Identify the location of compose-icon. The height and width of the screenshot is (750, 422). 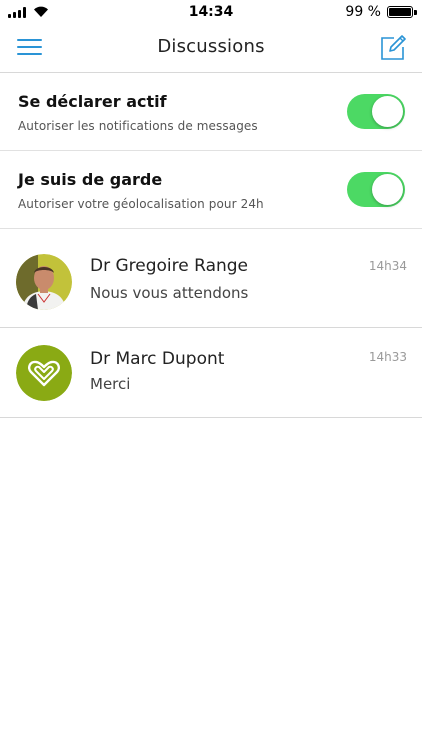
(393, 48).